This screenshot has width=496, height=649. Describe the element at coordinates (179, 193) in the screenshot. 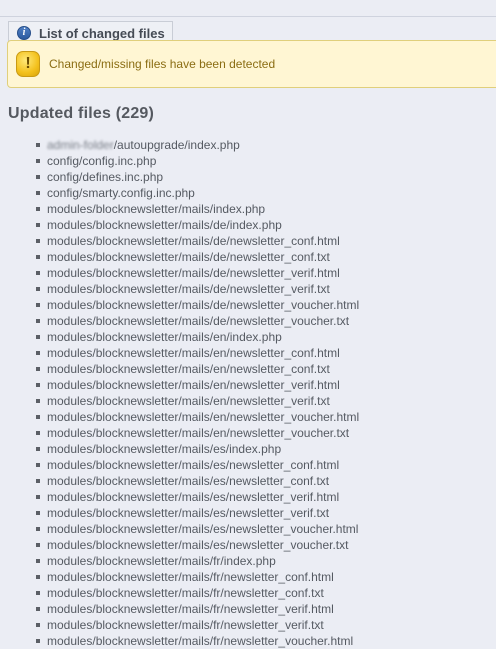

I see `file-item: config/smarty.config.inc.php` at that location.